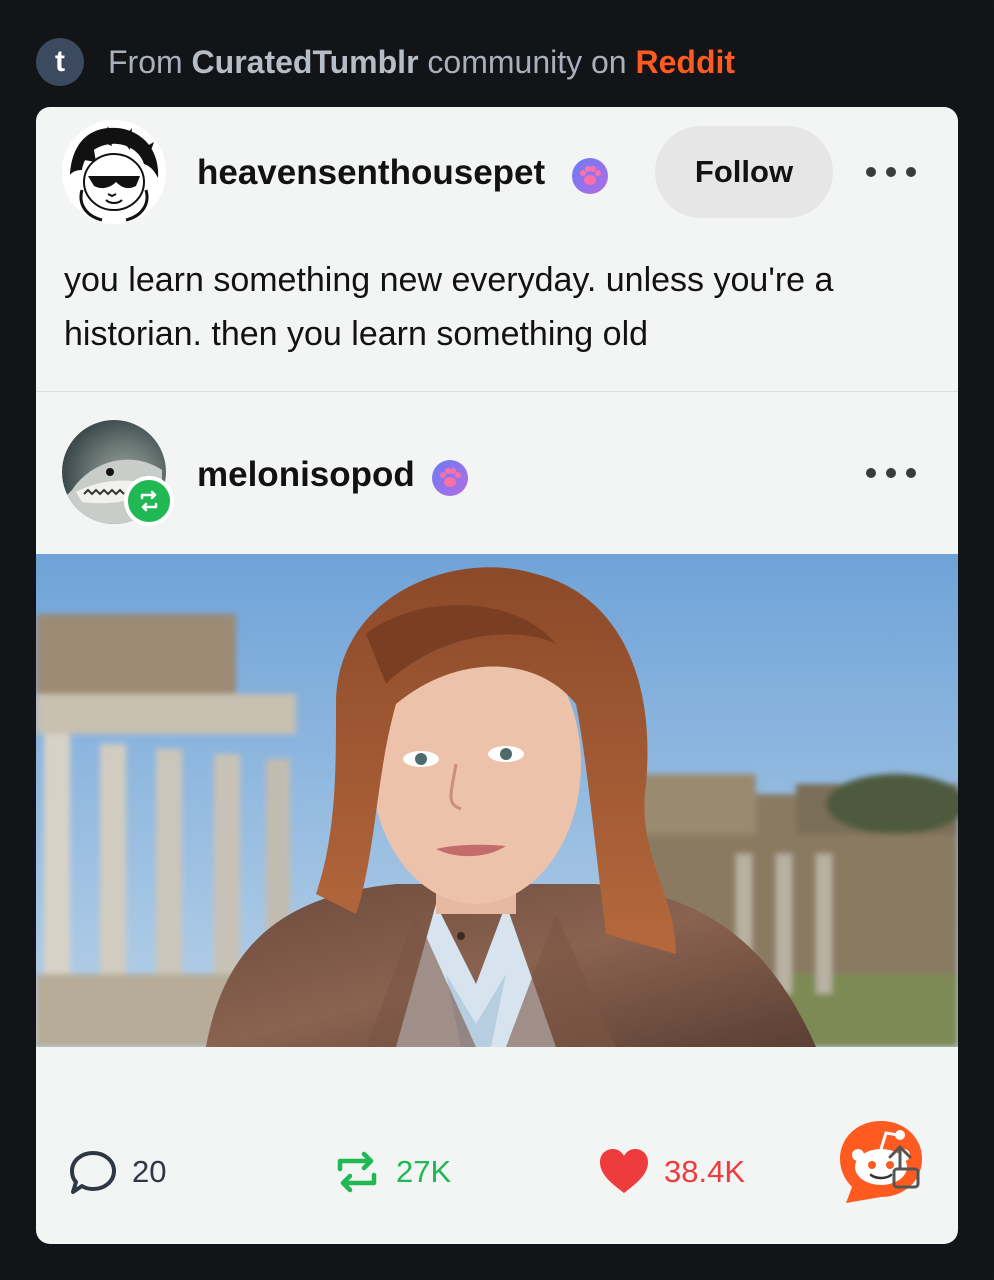  I want to click on source-bar: t From CuratedTumblr community on Reddit, so click(385, 62).